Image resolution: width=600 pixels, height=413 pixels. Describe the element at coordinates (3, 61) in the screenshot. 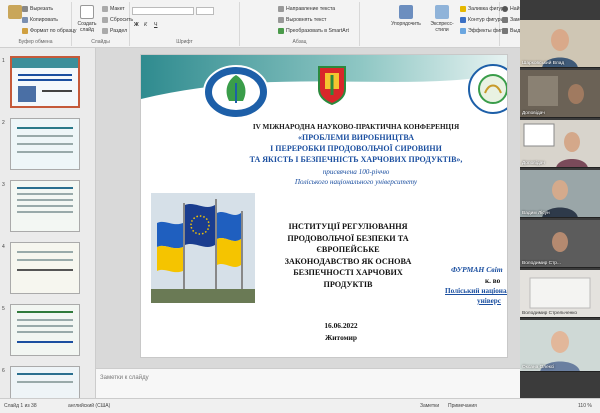

I see `thumb-number: 1` at that location.